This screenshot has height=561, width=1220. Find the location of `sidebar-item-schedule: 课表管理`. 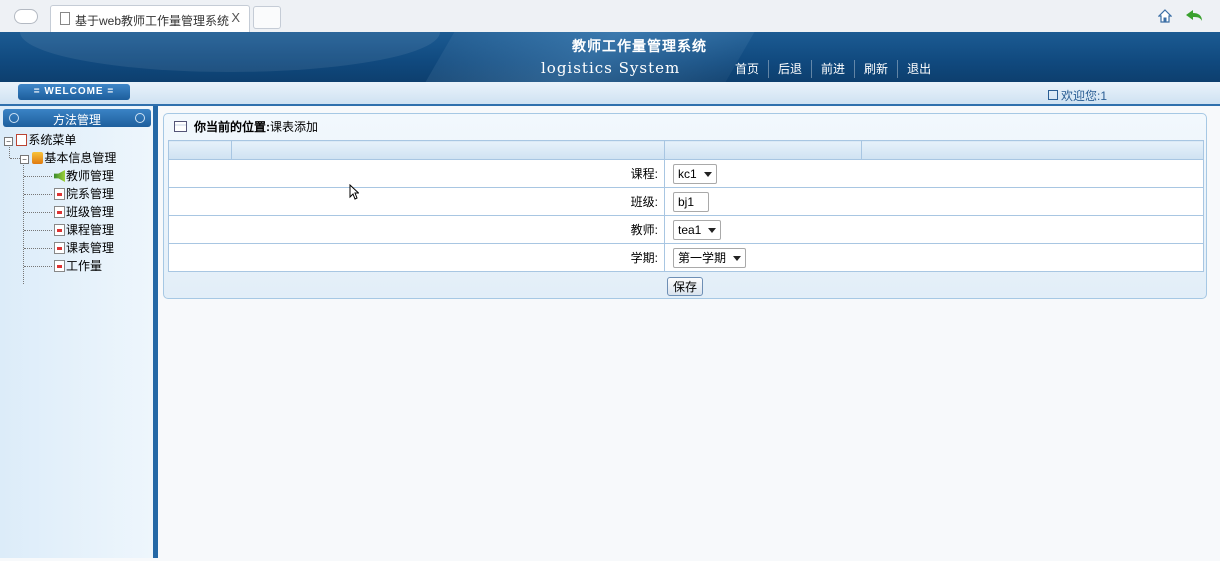

sidebar-item-schedule: 课表管理 is located at coordinates (84, 248).